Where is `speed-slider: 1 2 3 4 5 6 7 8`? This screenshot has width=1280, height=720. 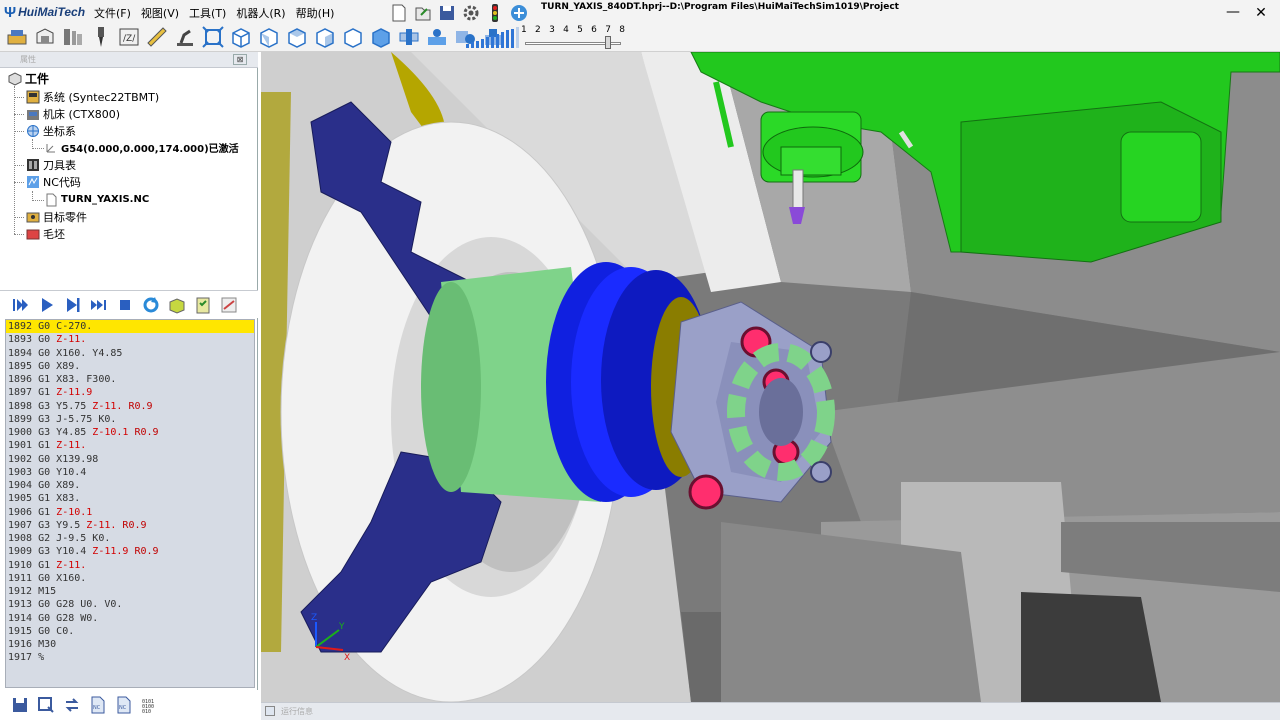
speed-slider: 1 2 3 4 5 6 7 8 is located at coordinates (573, 37).